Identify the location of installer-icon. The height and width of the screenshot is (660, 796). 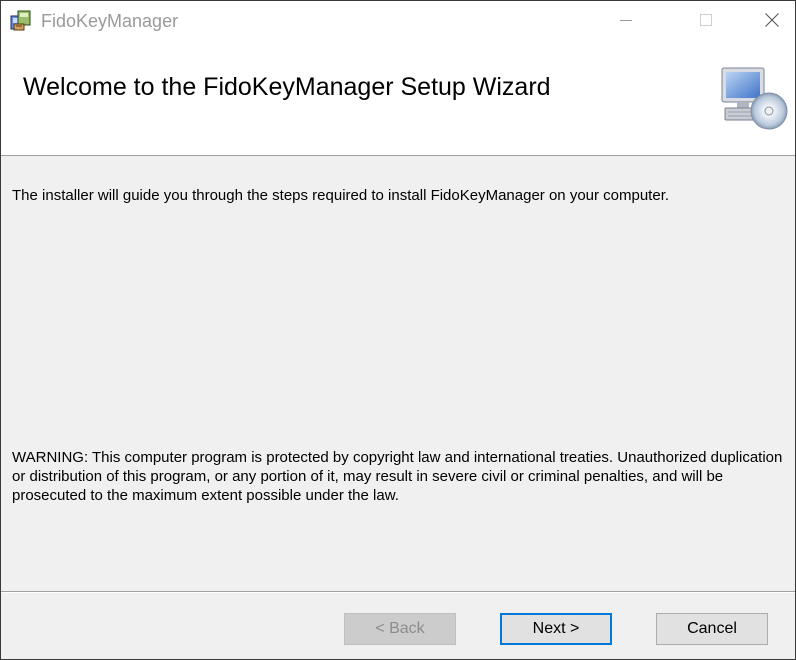
(20, 20).